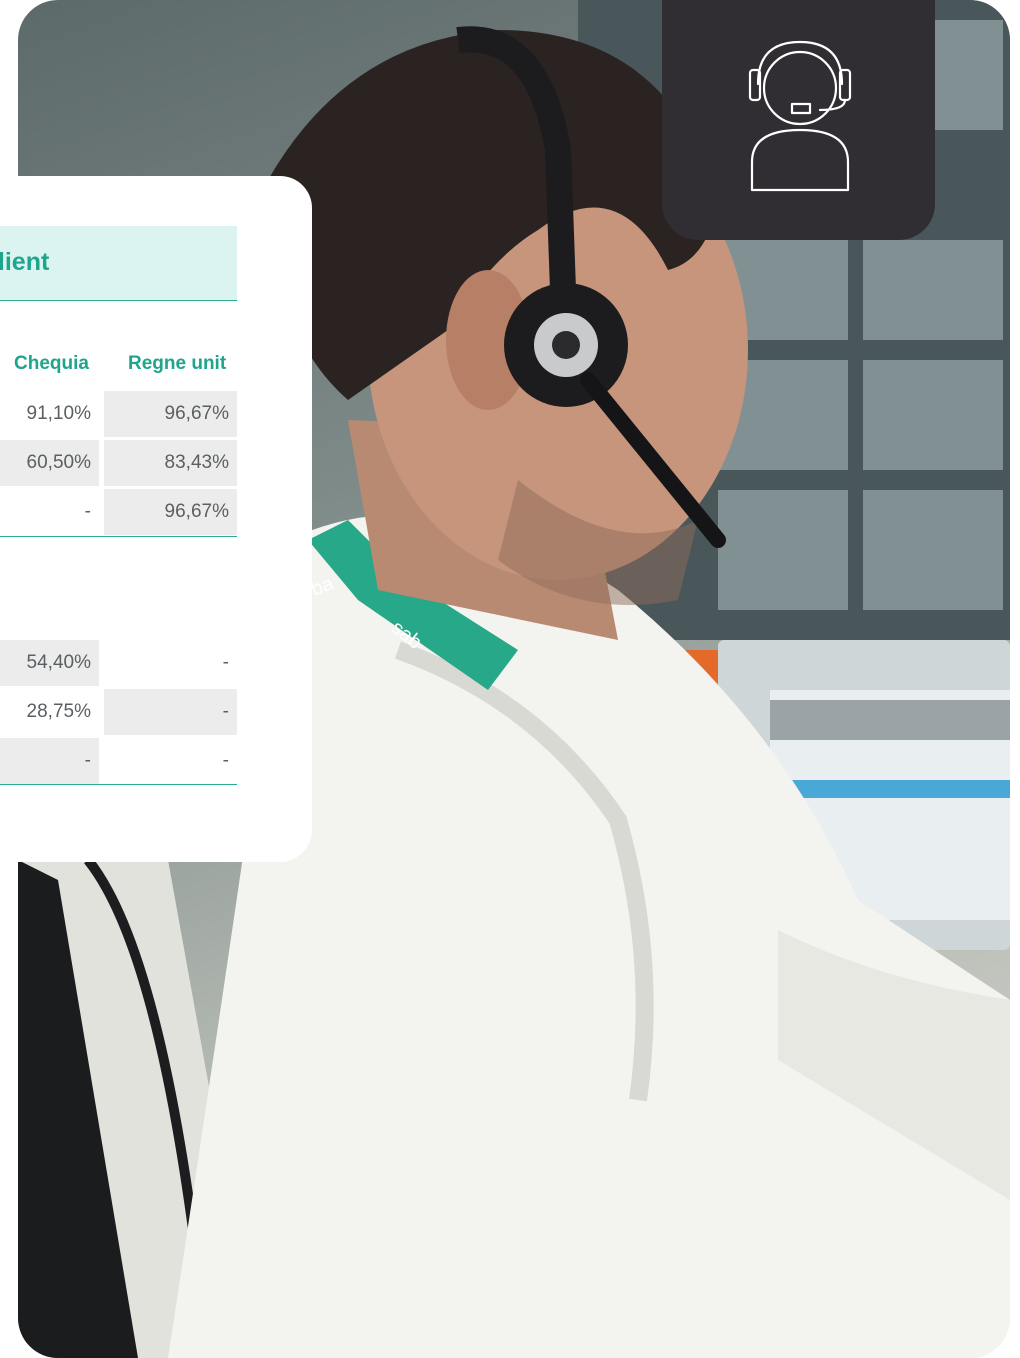 Image resolution: width=1020 pixels, height=1358 pixels. Describe the element at coordinates (49, 463) in the screenshot. I see `table-cell: 60,50%` at that location.